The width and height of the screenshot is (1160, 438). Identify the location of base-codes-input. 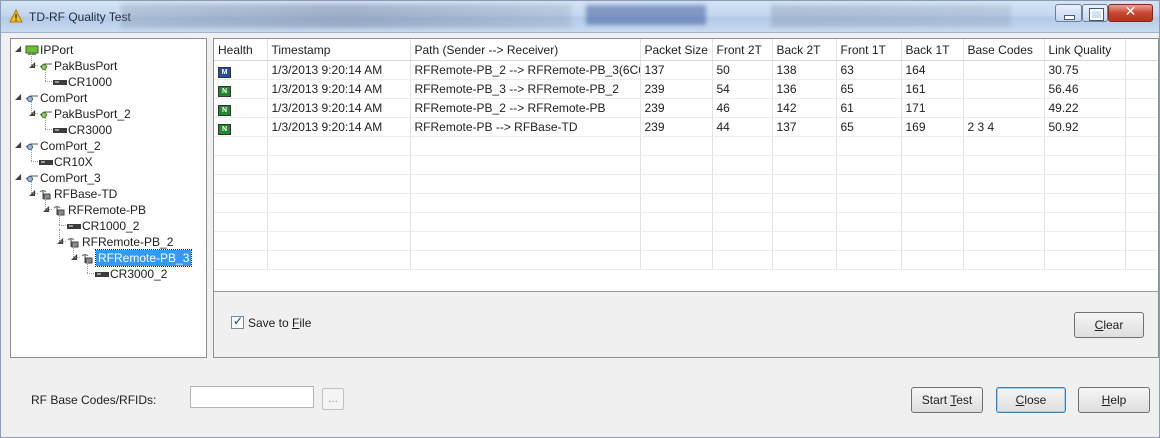
(252, 397).